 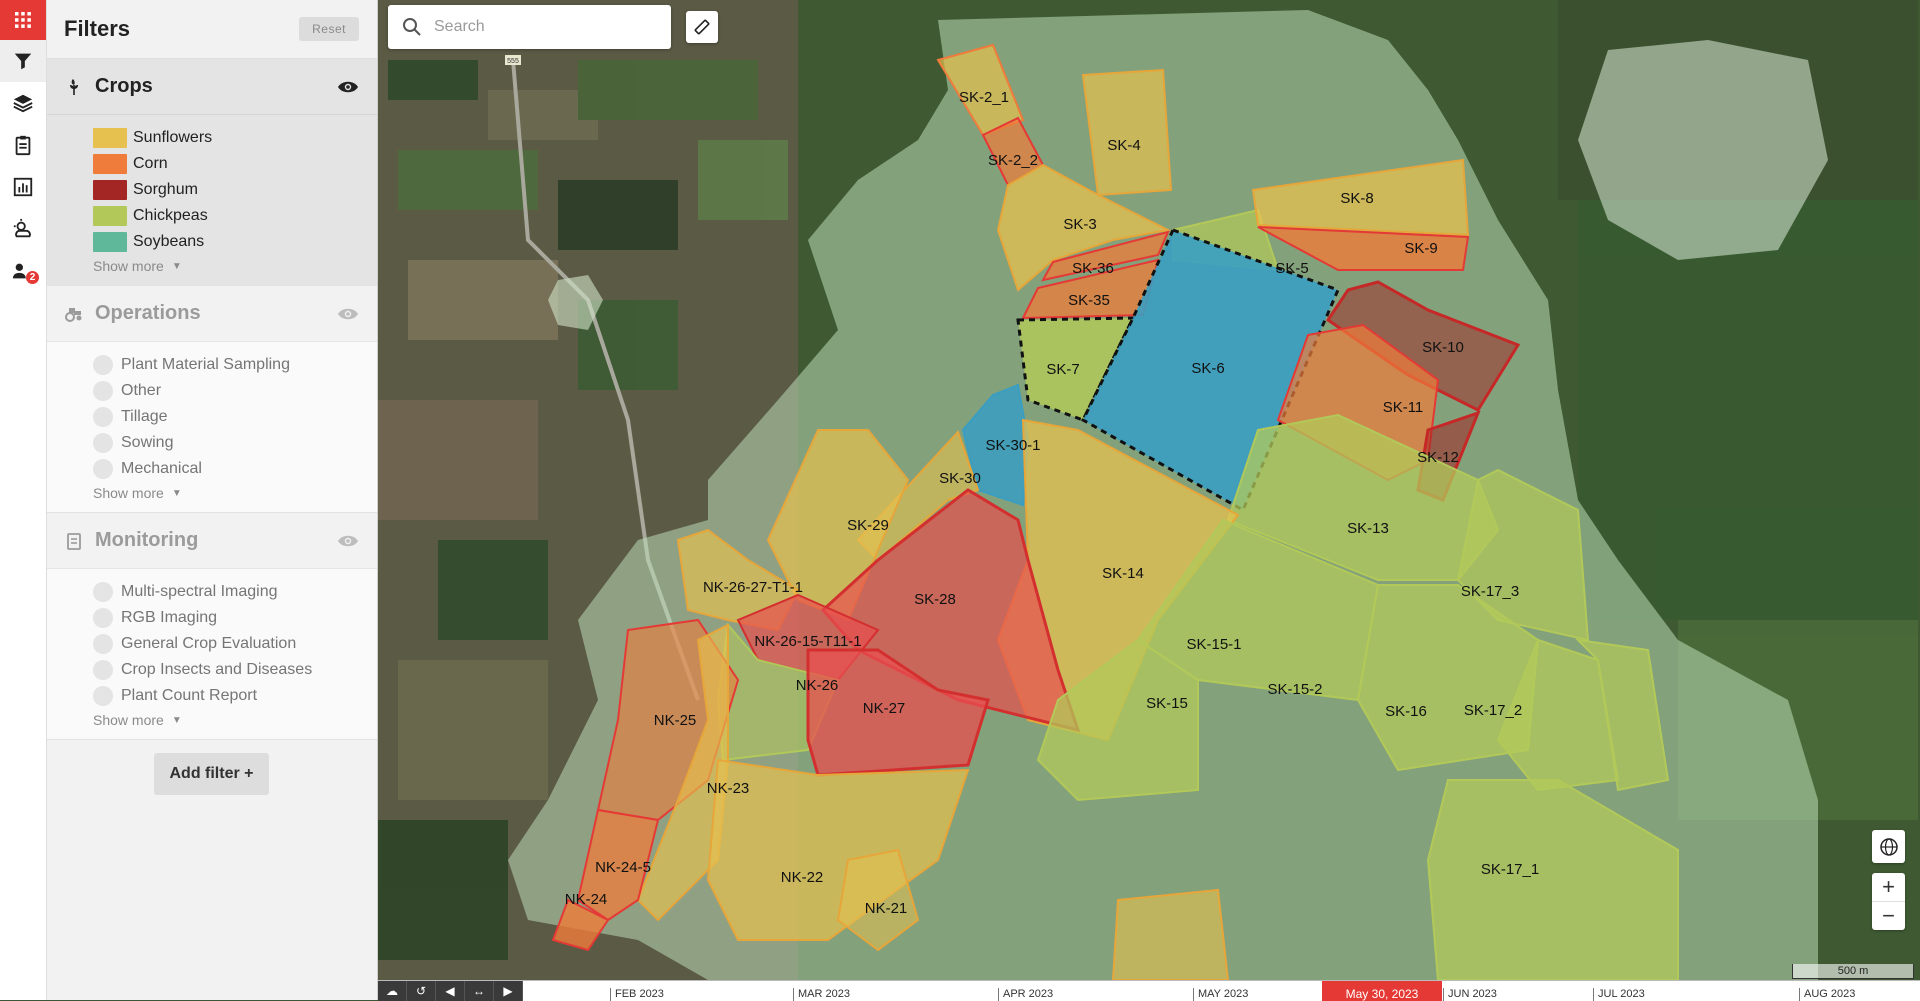 I want to click on monitoring-item: Plant Count Report, so click(x=235, y=696).